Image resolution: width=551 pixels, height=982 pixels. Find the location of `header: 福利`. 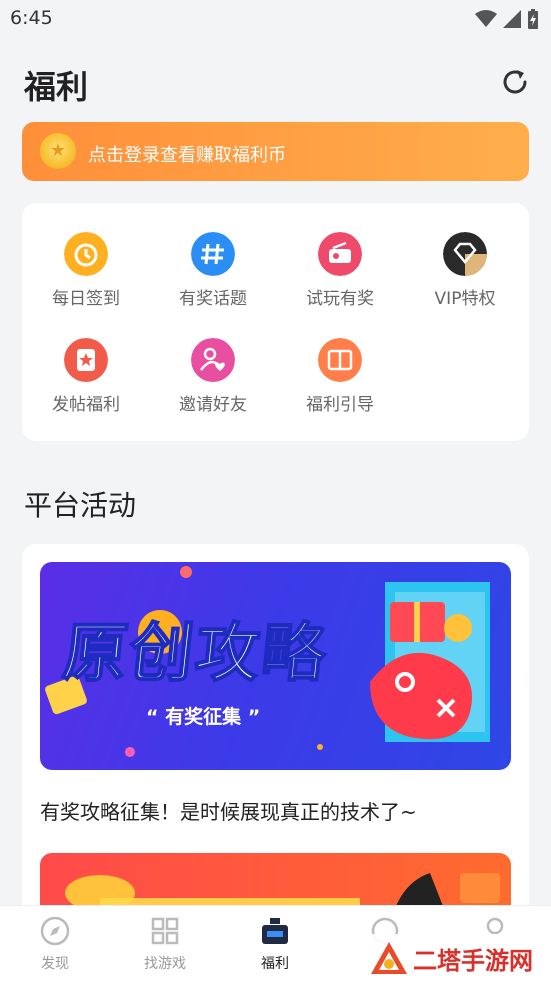

header: 福利 is located at coordinates (275, 80).